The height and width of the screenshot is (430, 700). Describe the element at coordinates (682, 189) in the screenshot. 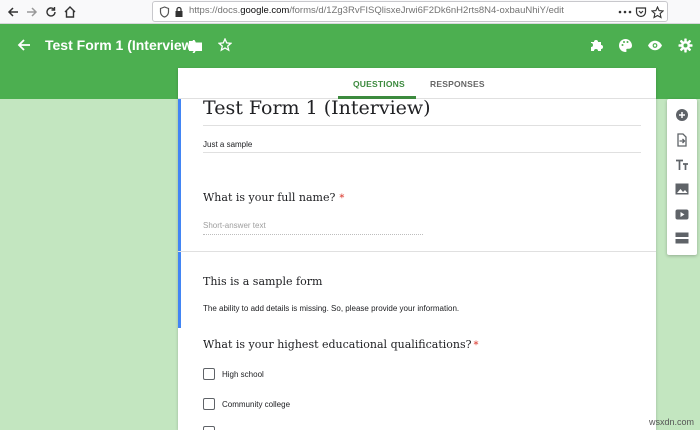

I see `add-image-icon` at that location.